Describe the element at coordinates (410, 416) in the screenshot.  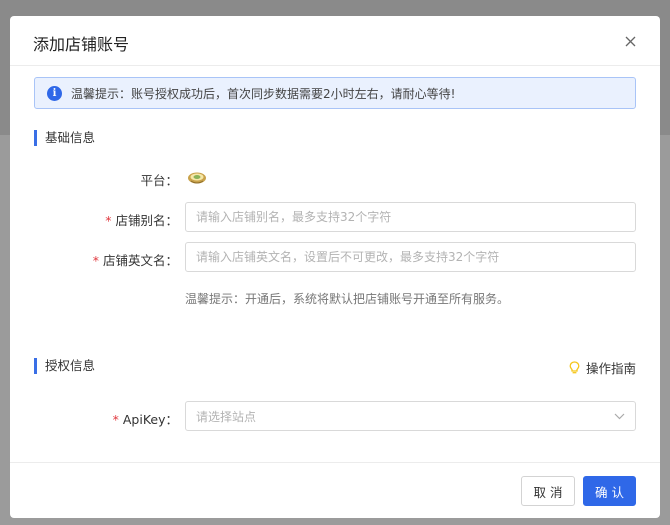
I see `apikey-site-select: 请选择站点` at that location.